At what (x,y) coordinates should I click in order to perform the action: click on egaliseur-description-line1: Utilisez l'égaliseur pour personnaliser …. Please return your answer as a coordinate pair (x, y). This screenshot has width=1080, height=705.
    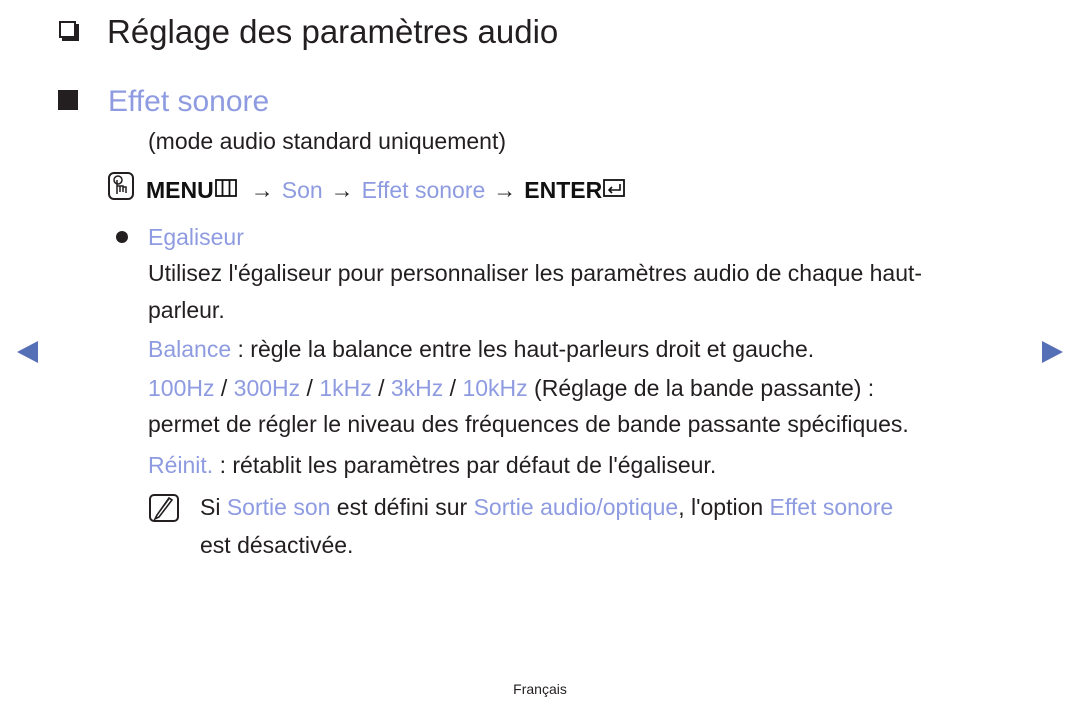
    Looking at the image, I should click on (535, 273).